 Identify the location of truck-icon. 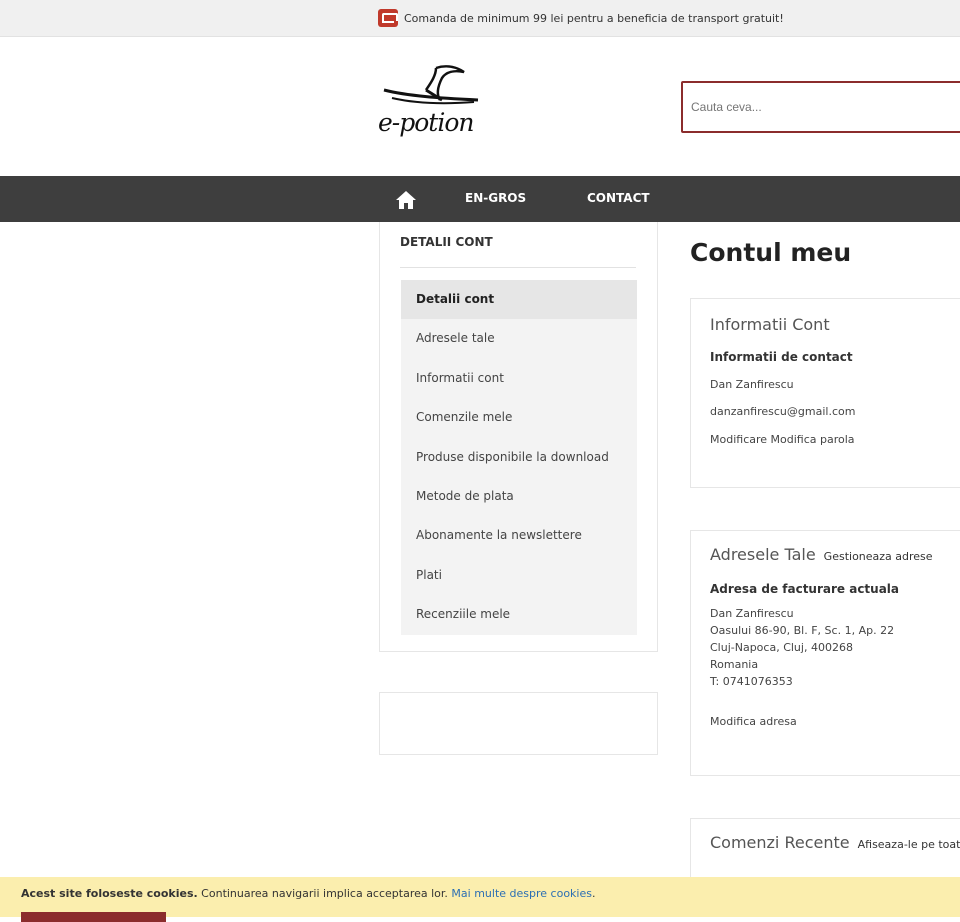
(388, 18).